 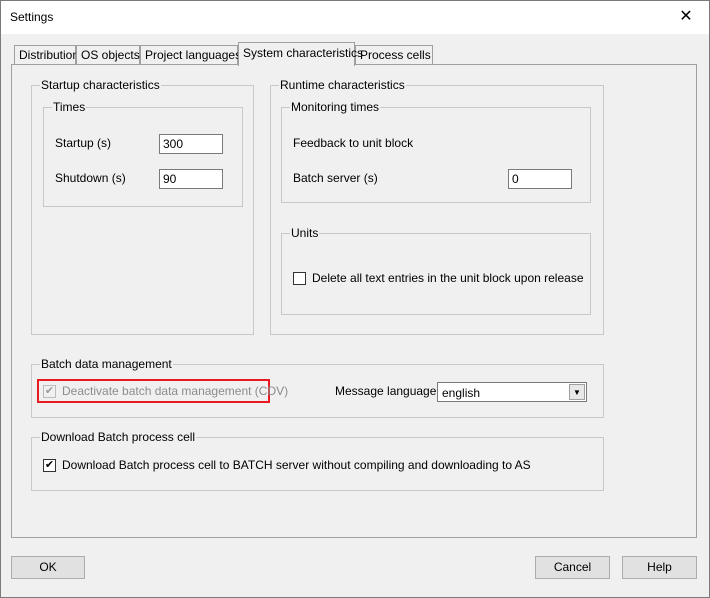 What do you see at coordinates (32, 17) in the screenshot?
I see `window-title: Settings` at bounding box center [32, 17].